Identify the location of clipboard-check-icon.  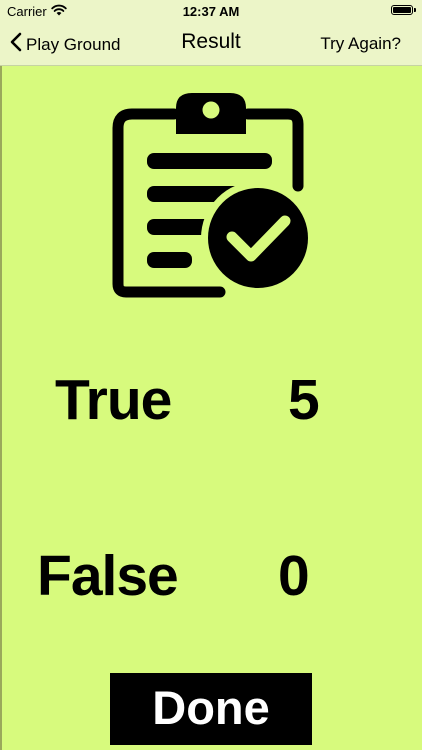
(212, 193).